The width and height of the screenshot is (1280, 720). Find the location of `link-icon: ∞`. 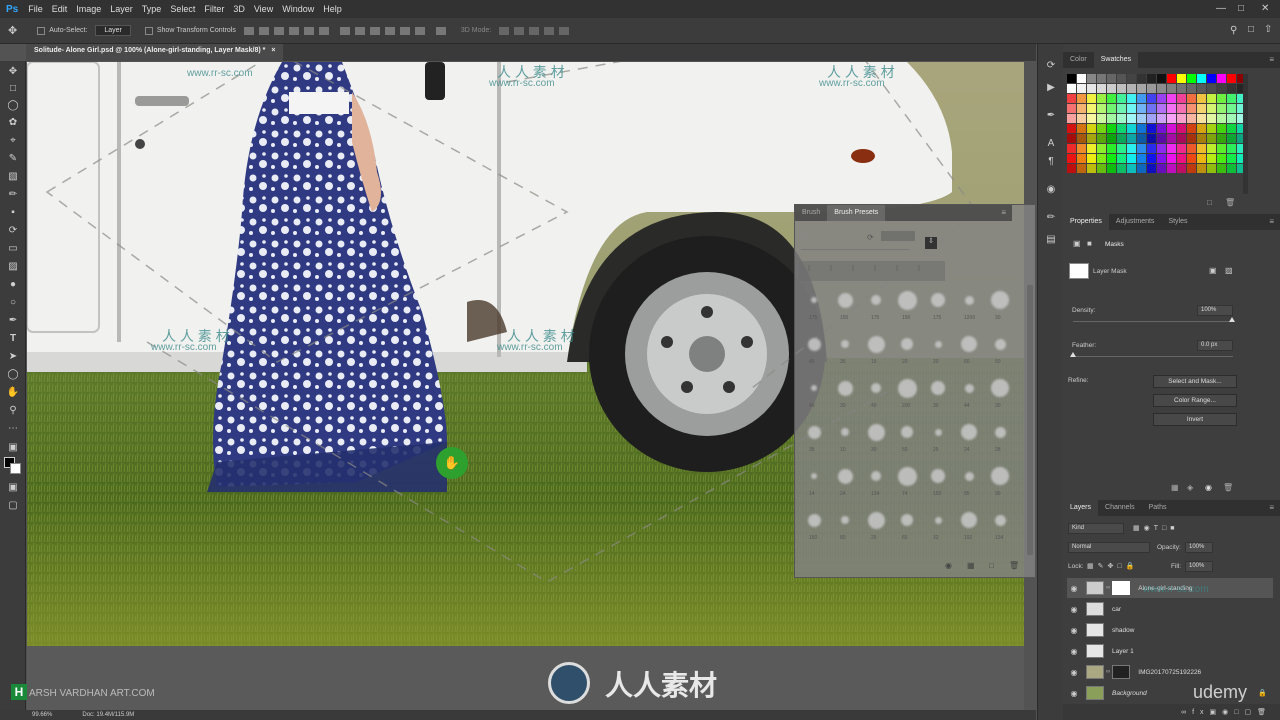

link-icon: ∞ is located at coordinates (1108, 588).